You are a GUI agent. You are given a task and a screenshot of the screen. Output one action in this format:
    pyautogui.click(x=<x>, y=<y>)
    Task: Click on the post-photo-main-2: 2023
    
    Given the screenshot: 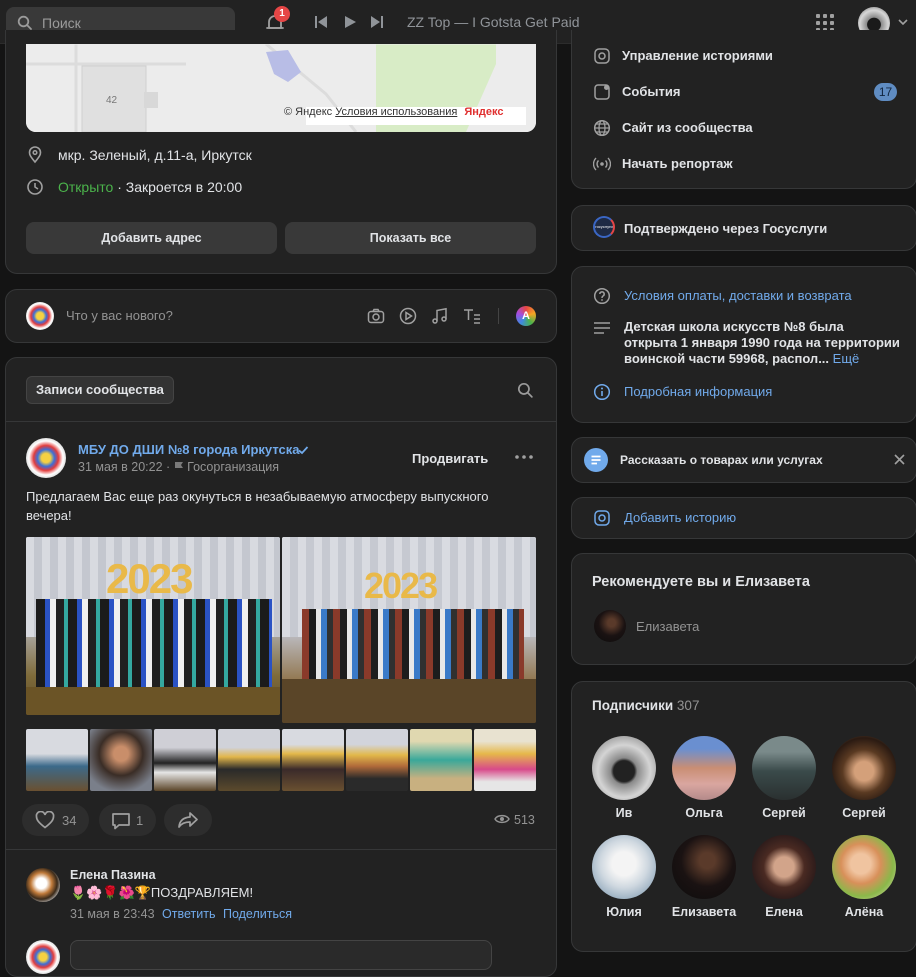 What is the action you would take?
    pyautogui.click(x=409, y=630)
    